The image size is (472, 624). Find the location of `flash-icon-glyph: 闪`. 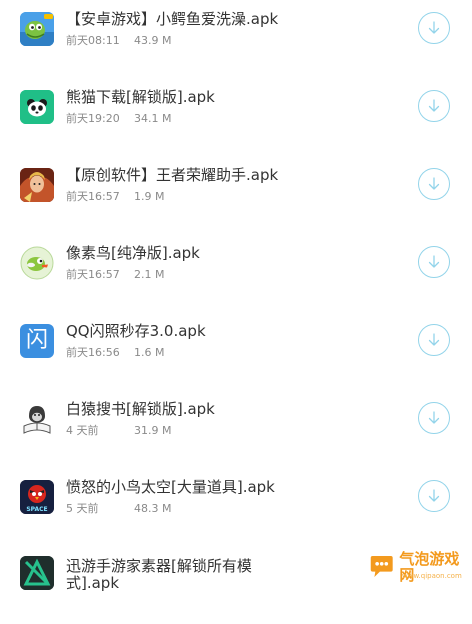

flash-icon-glyph: 闪 is located at coordinates (36, 340).